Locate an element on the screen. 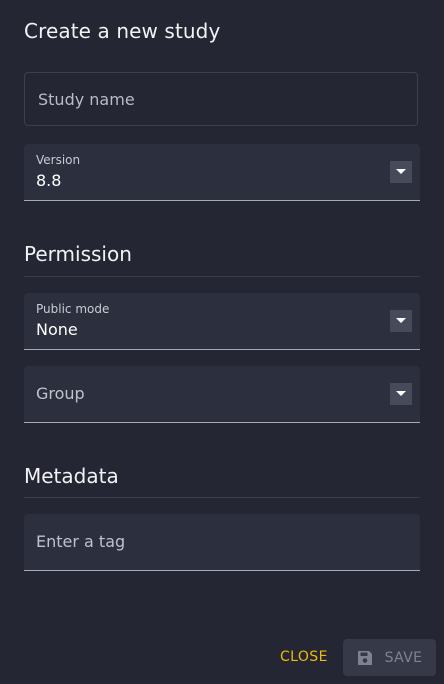  save-button-label: SAVE is located at coordinates (403, 657).